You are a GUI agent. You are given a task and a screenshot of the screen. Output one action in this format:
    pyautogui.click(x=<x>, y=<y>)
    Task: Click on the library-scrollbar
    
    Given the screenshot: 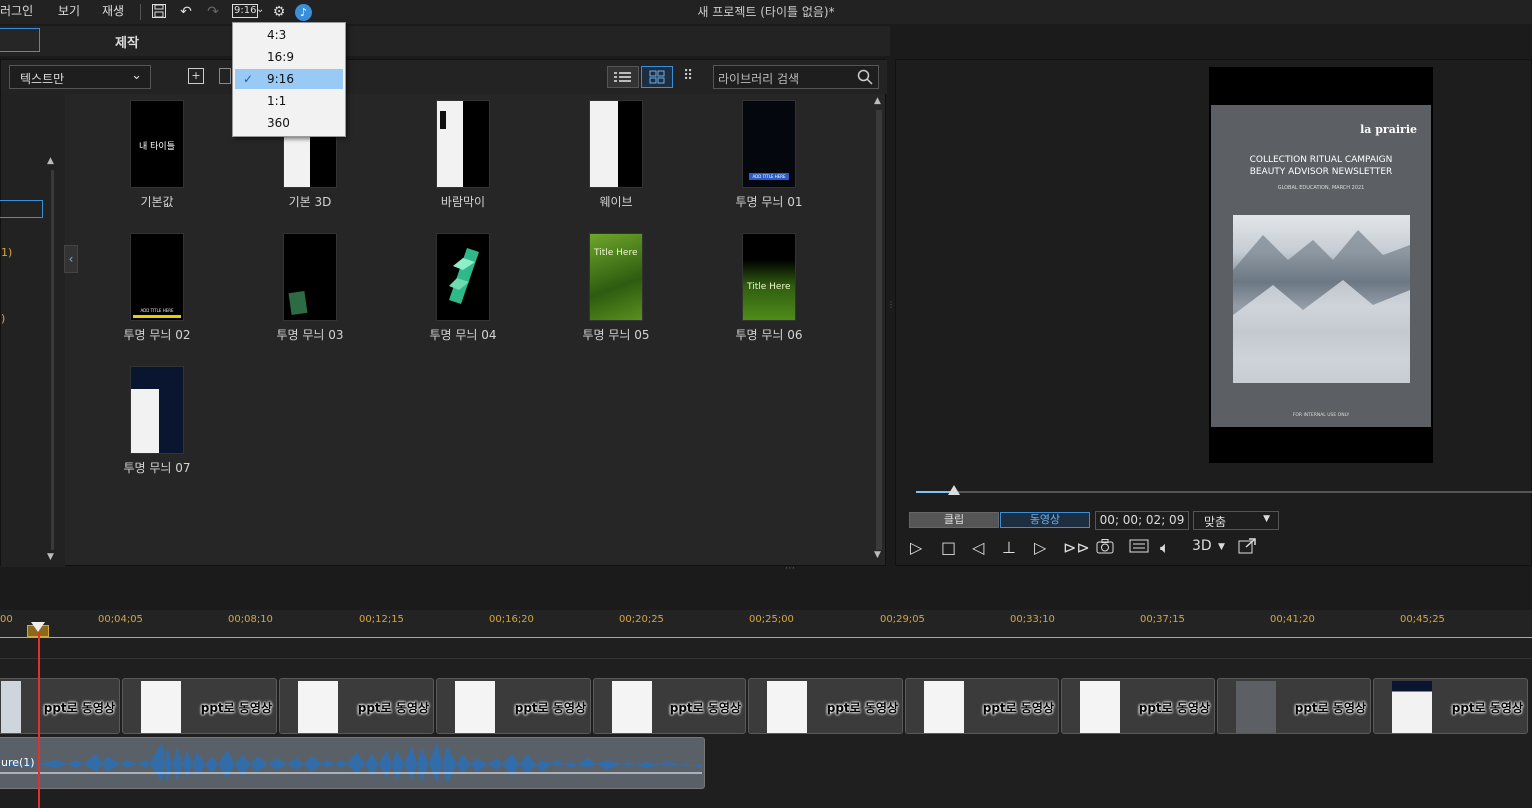 What is the action you would take?
    pyautogui.click(x=879, y=330)
    